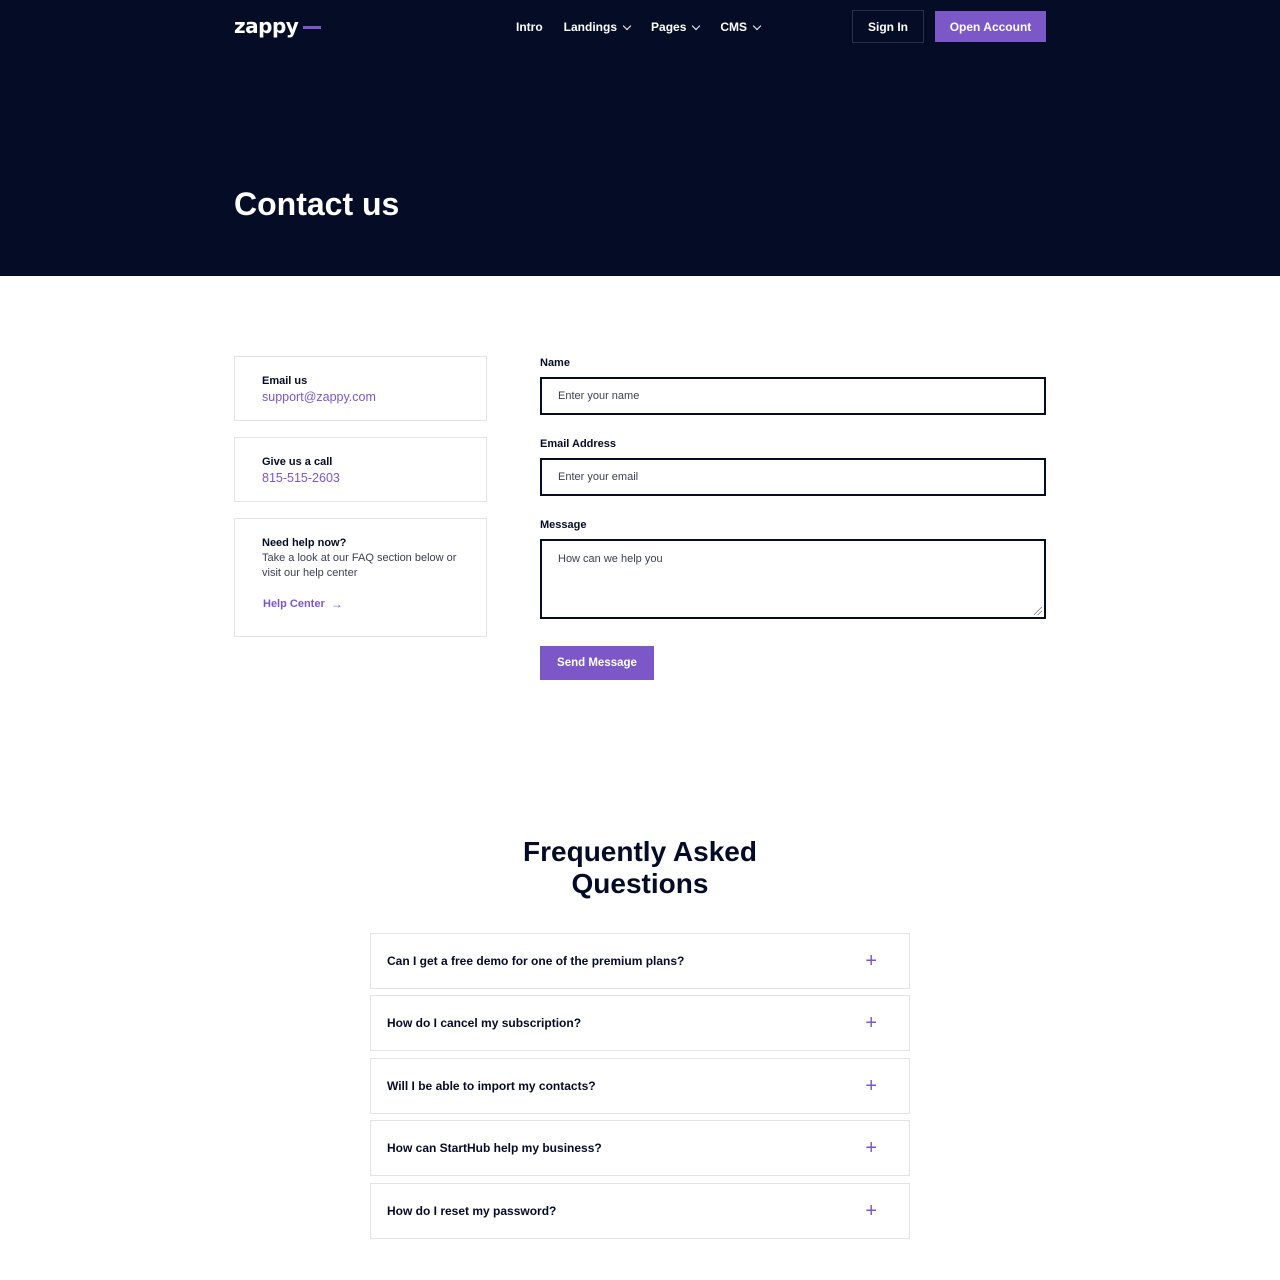 This screenshot has height=1280, width=1280. What do you see at coordinates (494, 1148) in the screenshot?
I see `faq-question: How can StartHub help my business?` at bounding box center [494, 1148].